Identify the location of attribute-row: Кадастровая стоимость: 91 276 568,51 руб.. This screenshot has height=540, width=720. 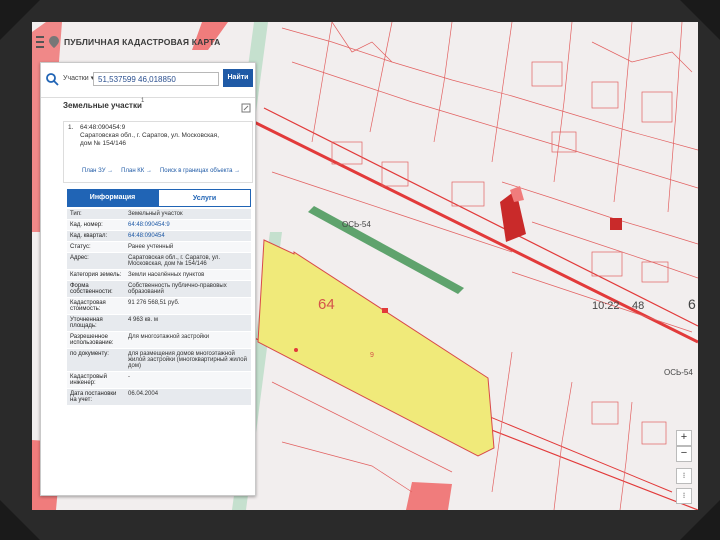
(159, 306).